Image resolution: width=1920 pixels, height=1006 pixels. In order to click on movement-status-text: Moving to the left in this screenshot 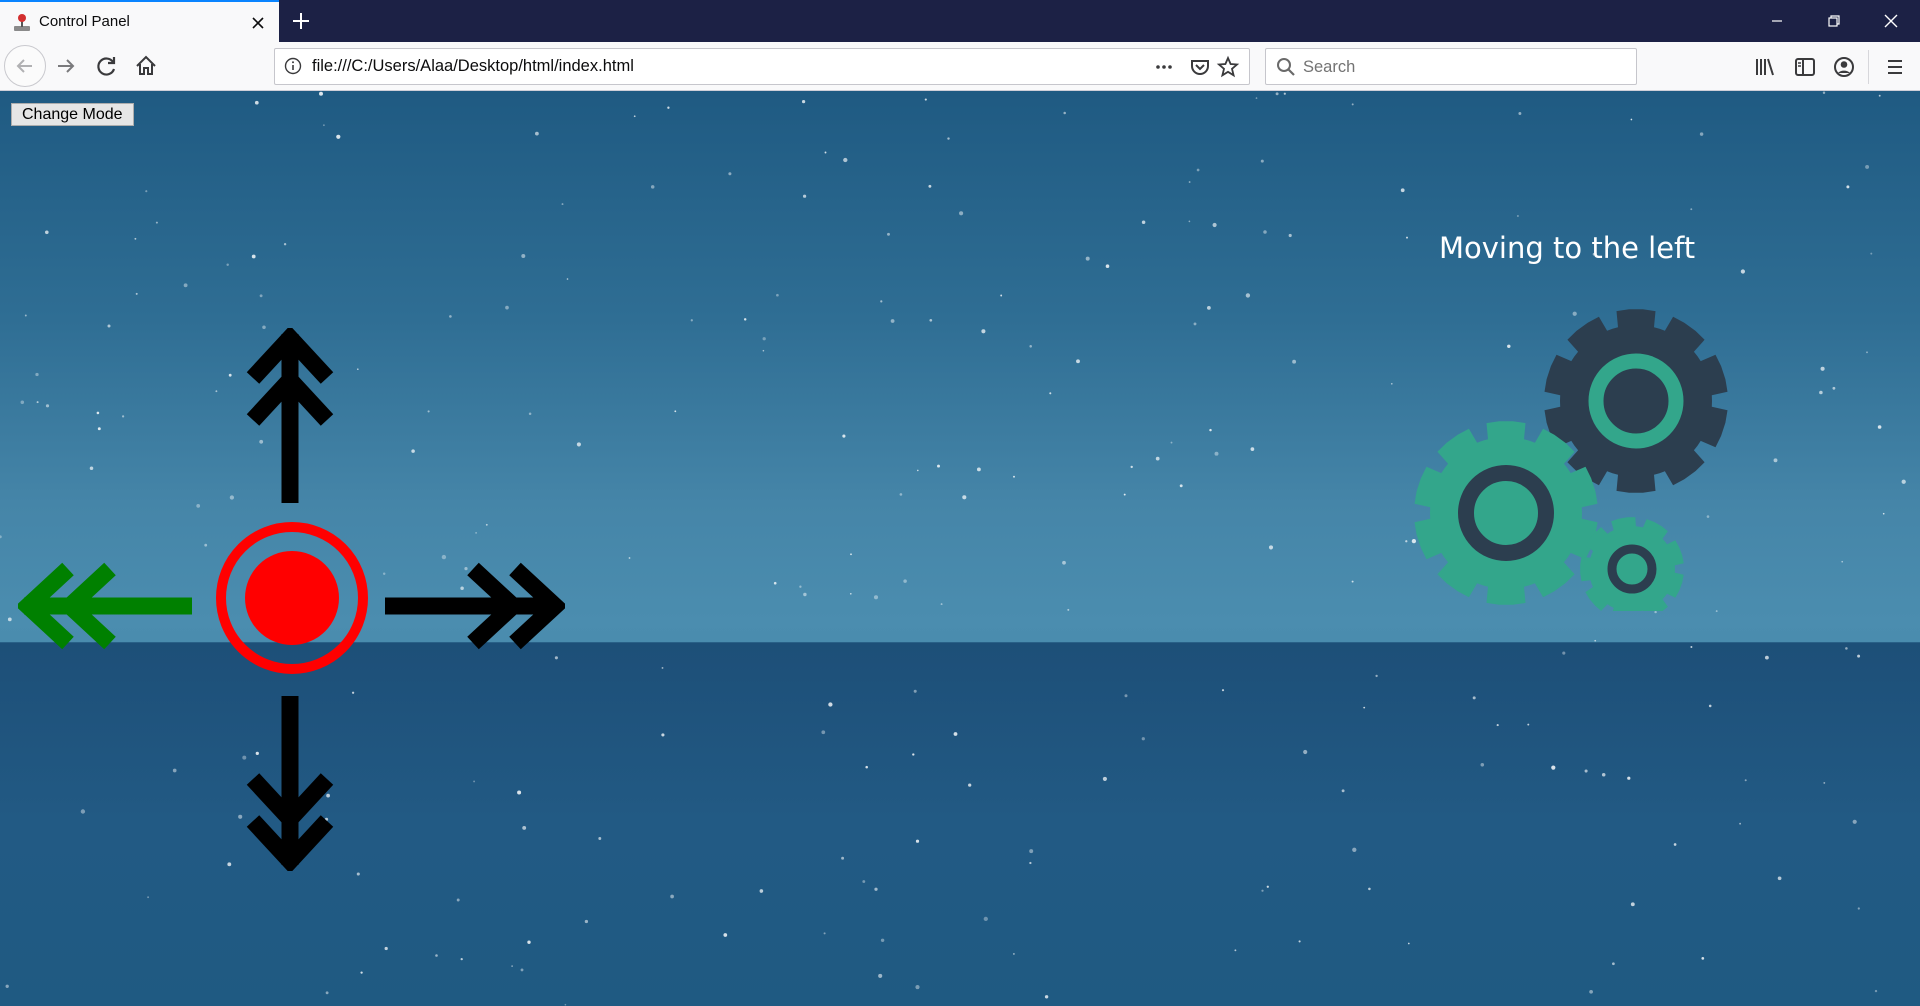, I will do `click(1567, 248)`.